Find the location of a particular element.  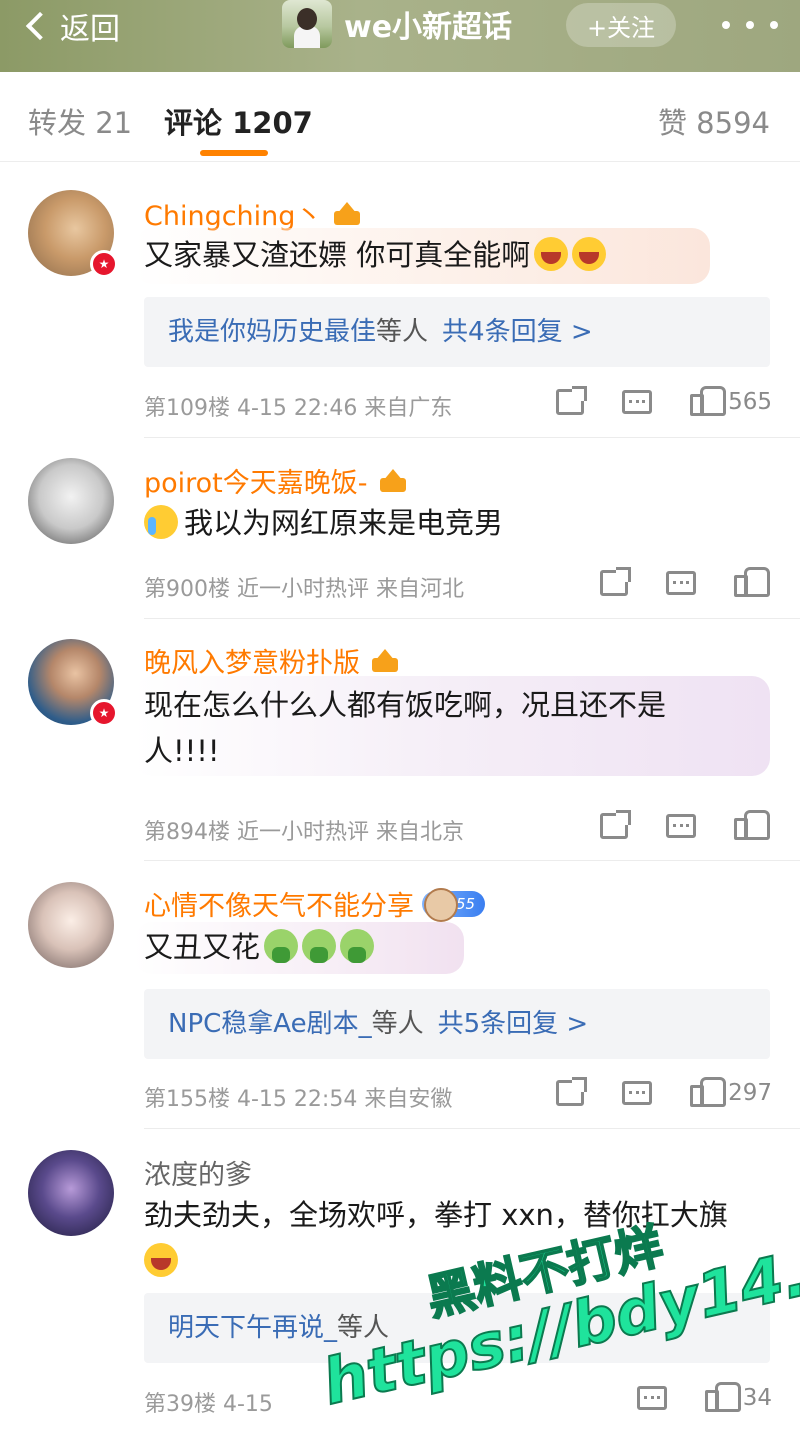

comment-meta: 第155楼 4-15 22:54 来自安徽 is located at coordinates (298, 1099).